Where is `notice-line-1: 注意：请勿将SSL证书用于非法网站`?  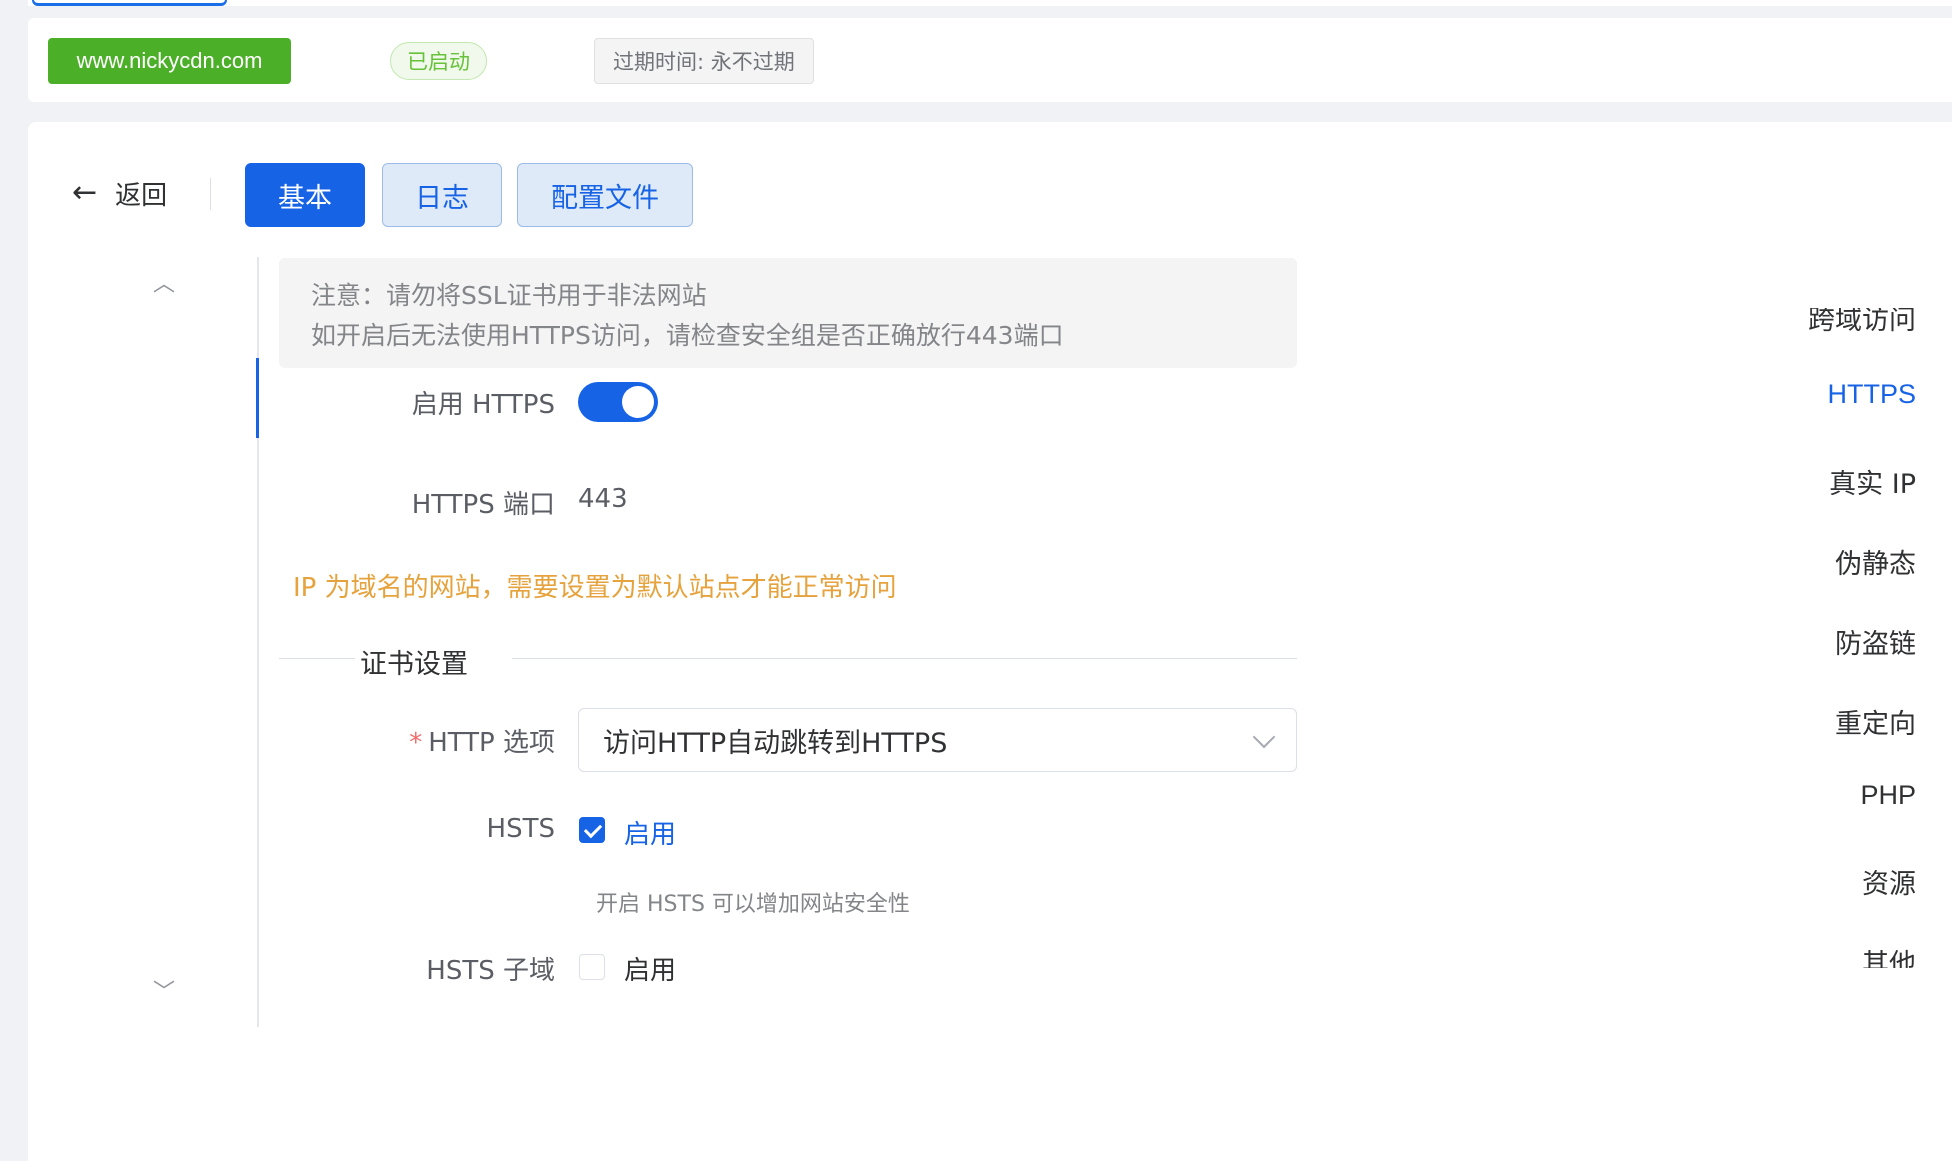
notice-line-1: 注意：请勿将SSL证书用于非法网站 is located at coordinates (509, 295).